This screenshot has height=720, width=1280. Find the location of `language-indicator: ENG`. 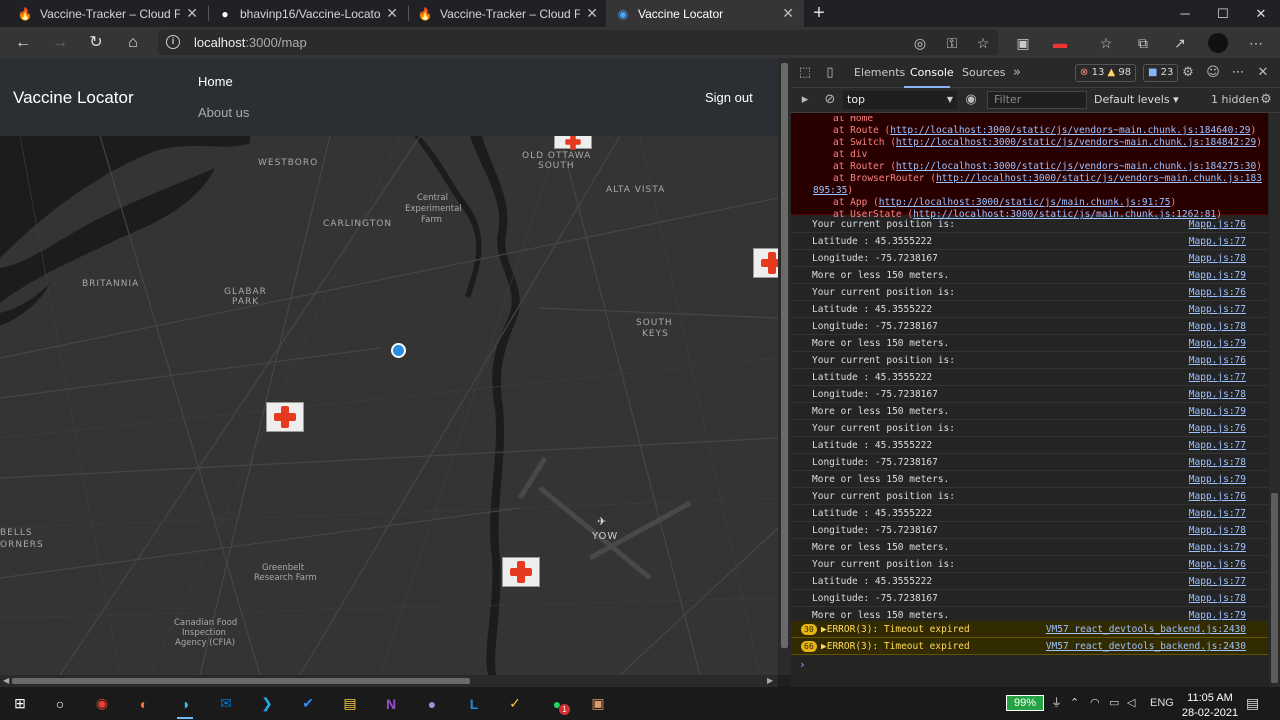

language-indicator: ENG is located at coordinates (1162, 703).